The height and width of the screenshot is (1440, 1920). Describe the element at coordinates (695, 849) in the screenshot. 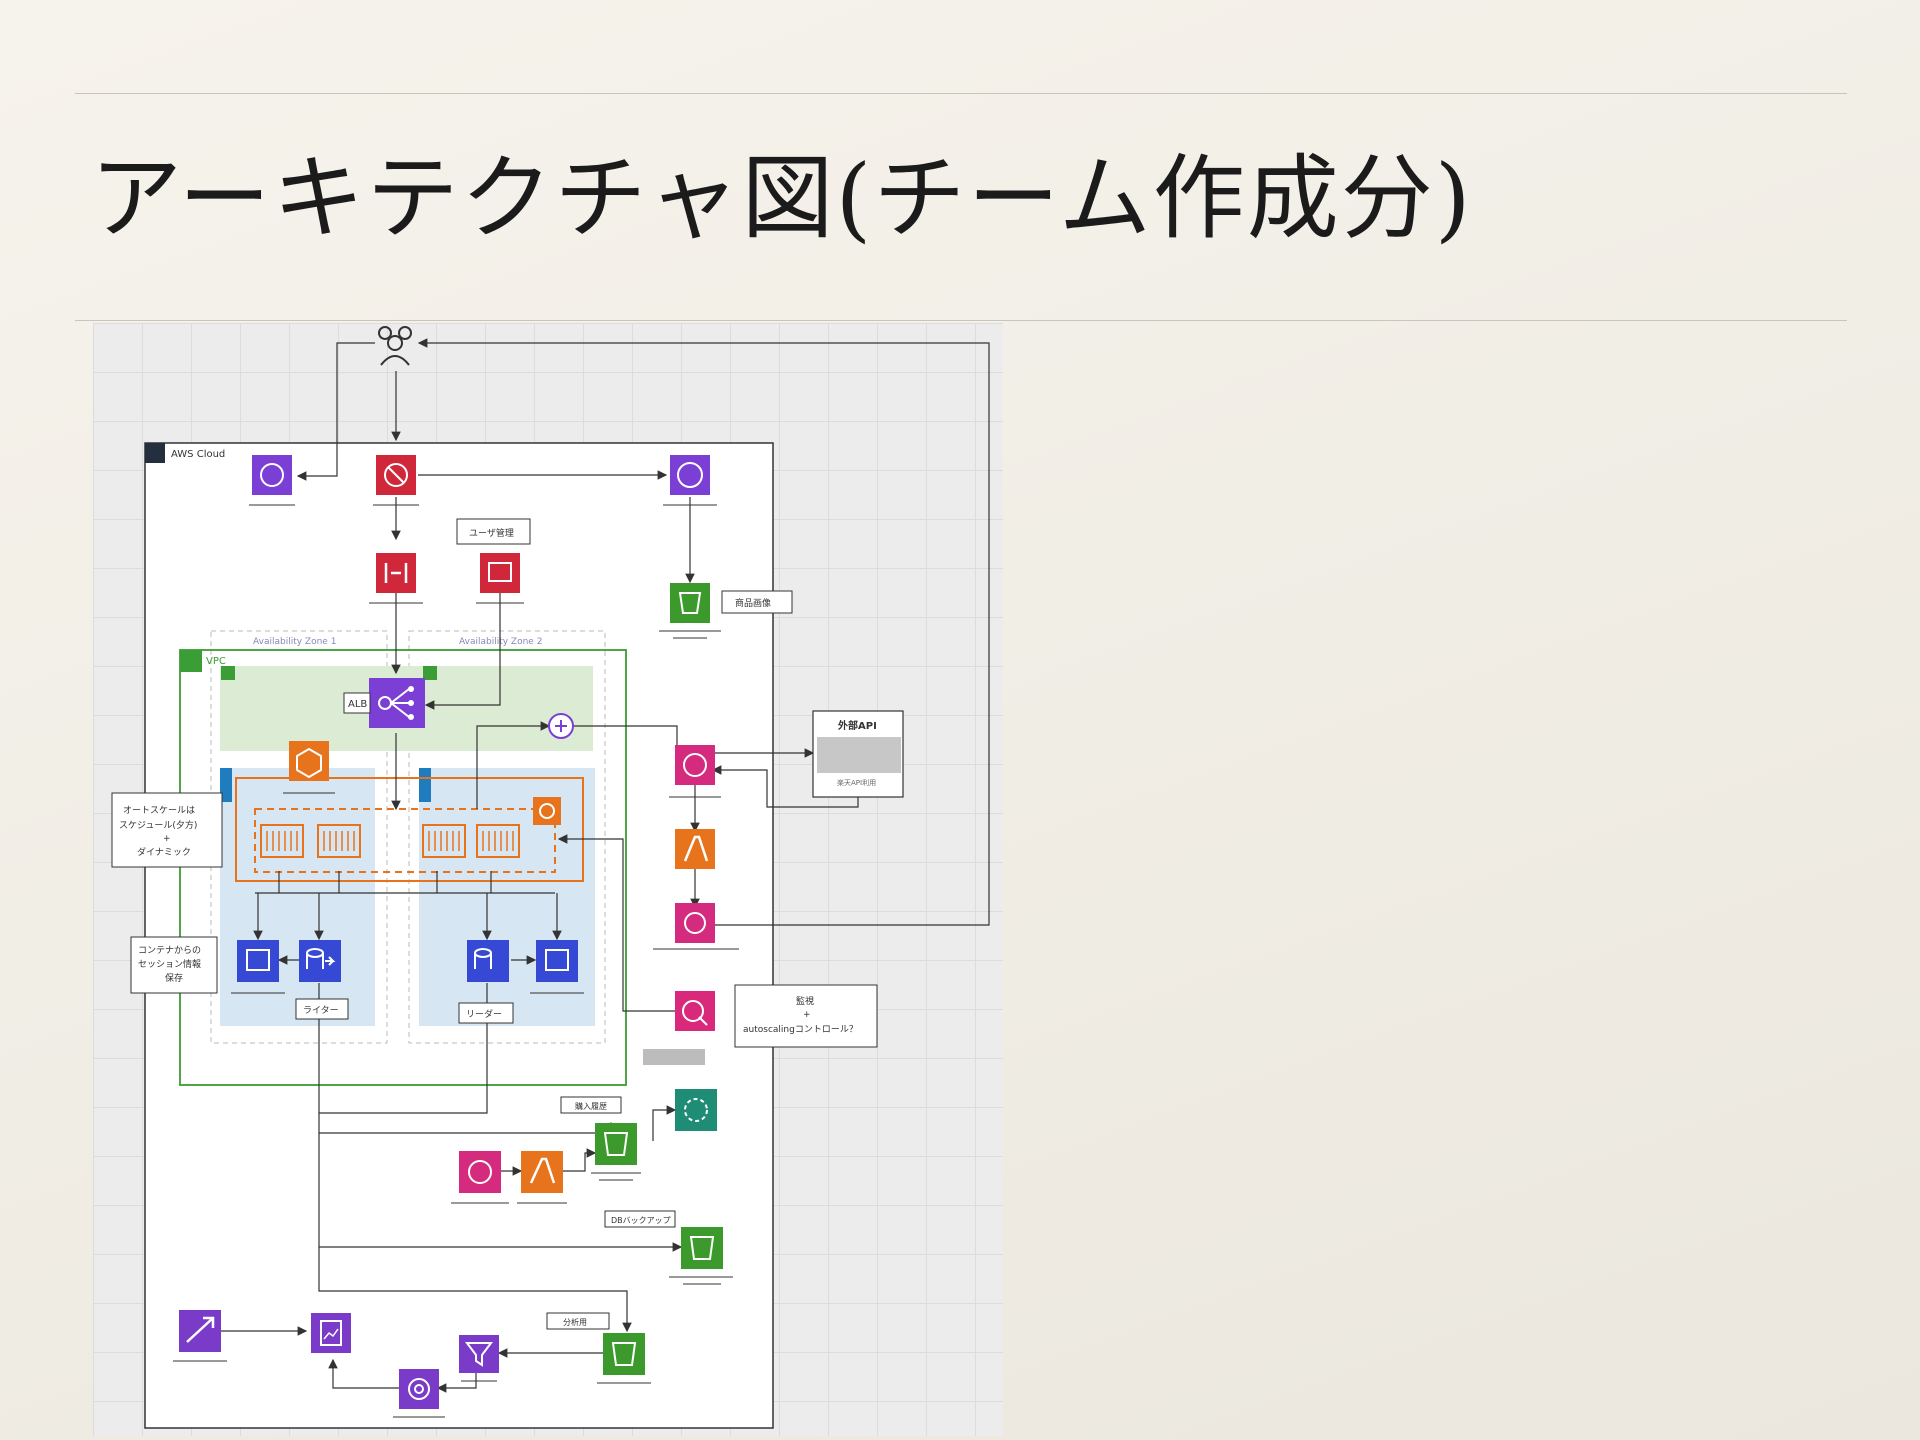

I see `lambda-icon` at that location.